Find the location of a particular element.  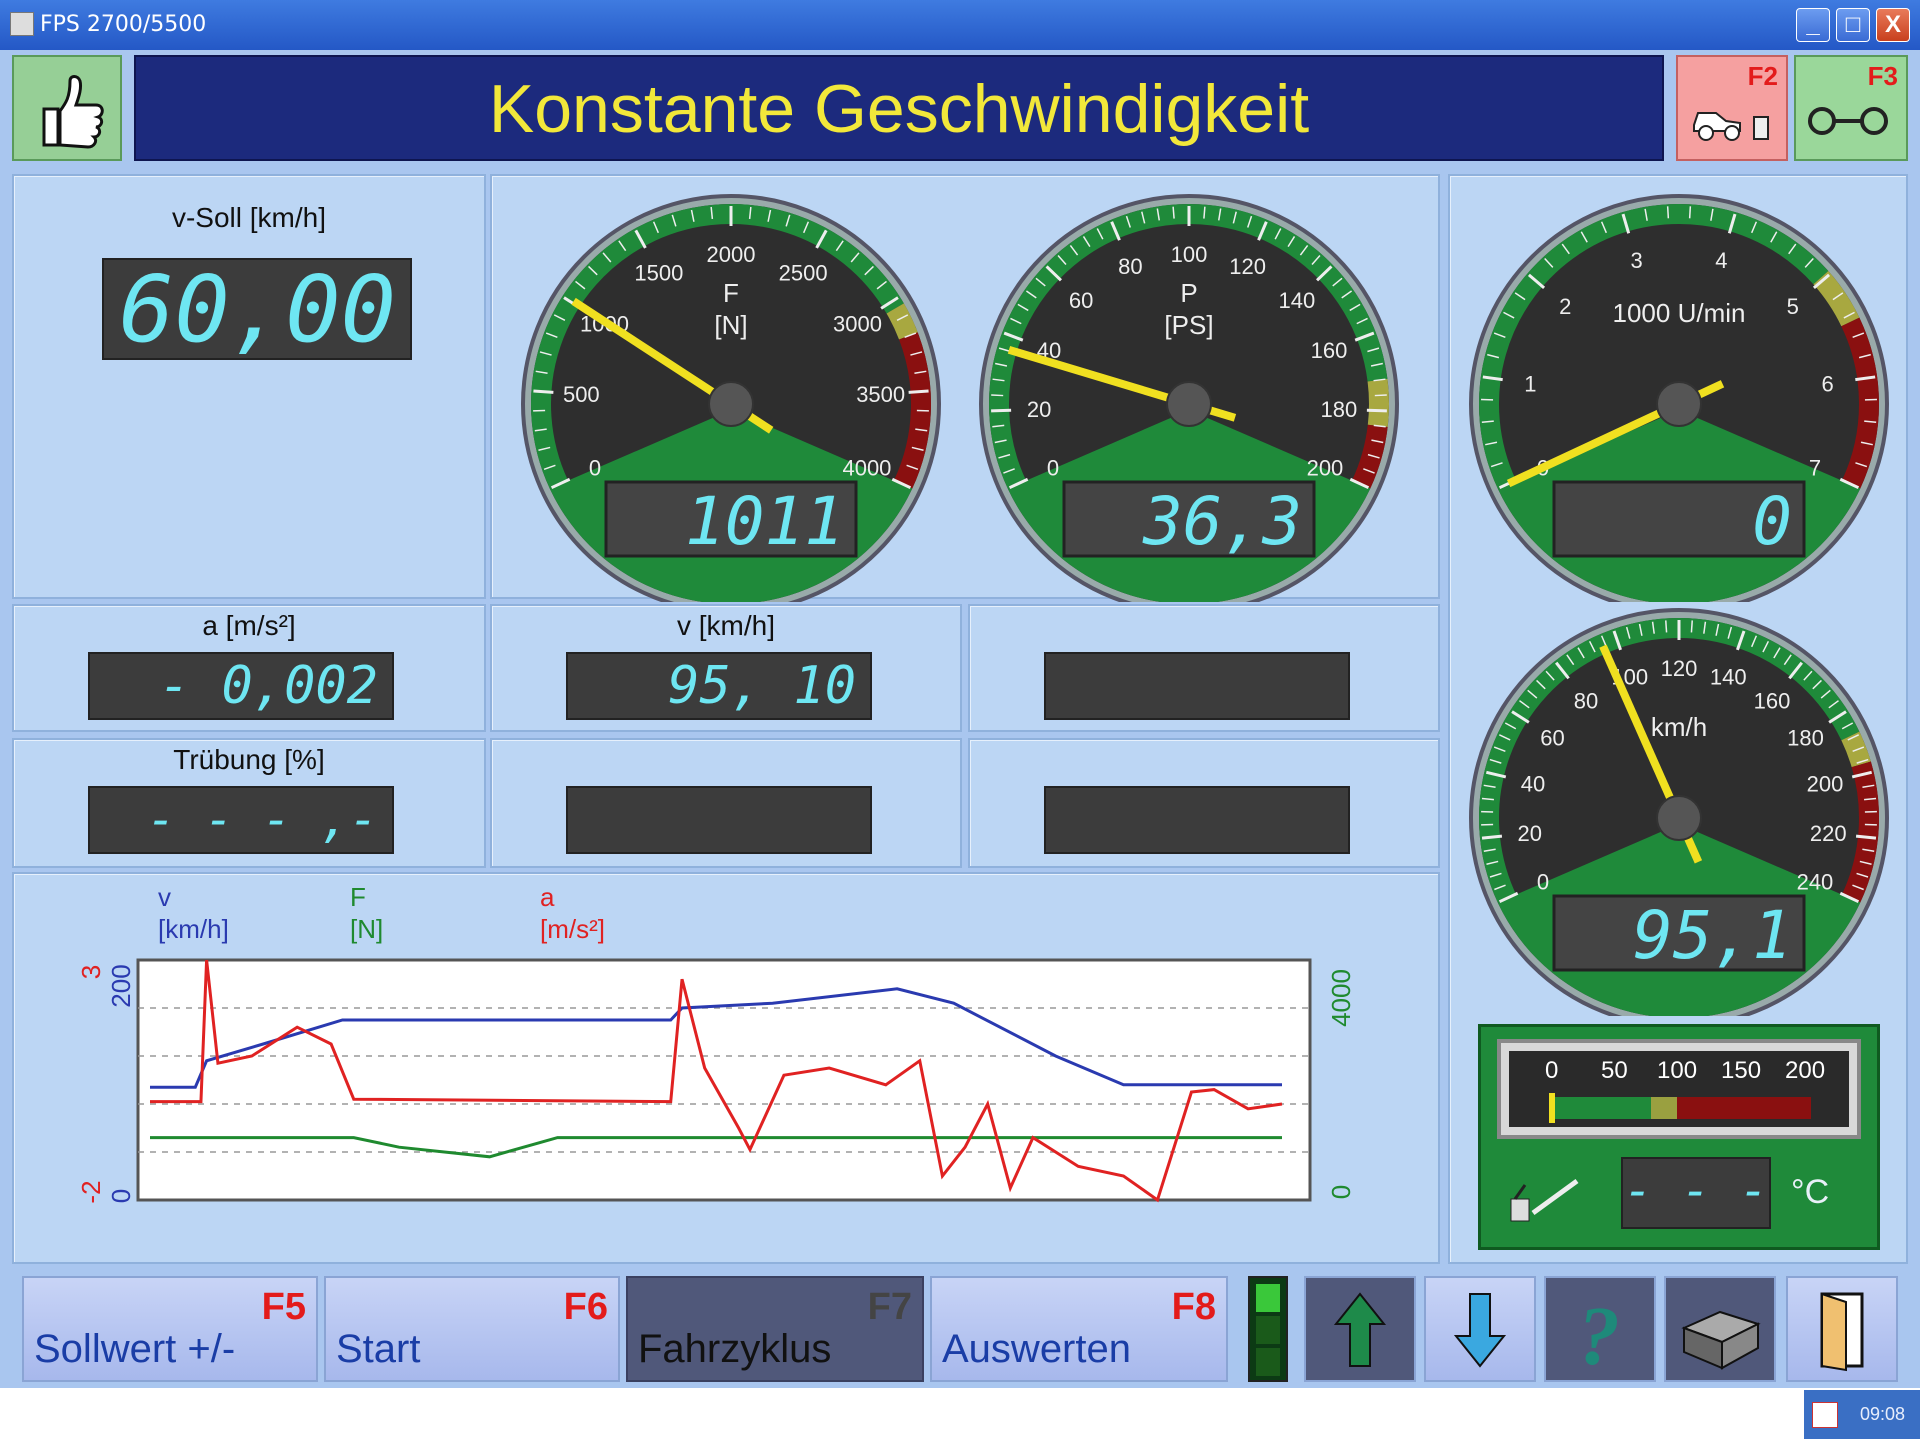

legend-f-name: F is located at coordinates (358, 897).